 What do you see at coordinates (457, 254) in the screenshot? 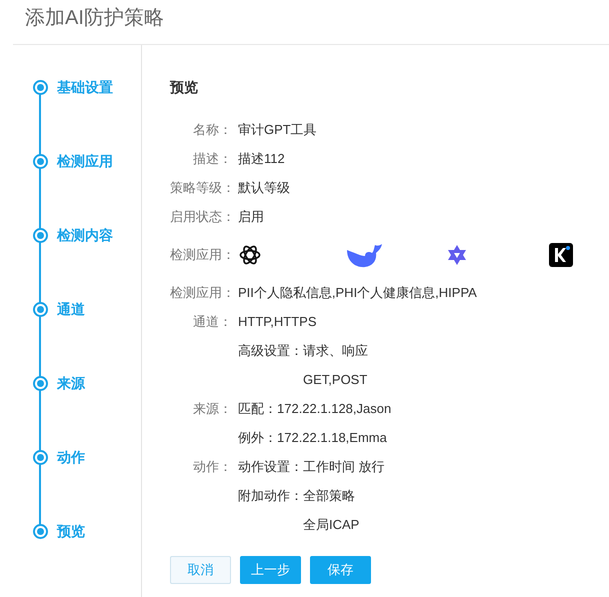
I see `star-icon` at bounding box center [457, 254].